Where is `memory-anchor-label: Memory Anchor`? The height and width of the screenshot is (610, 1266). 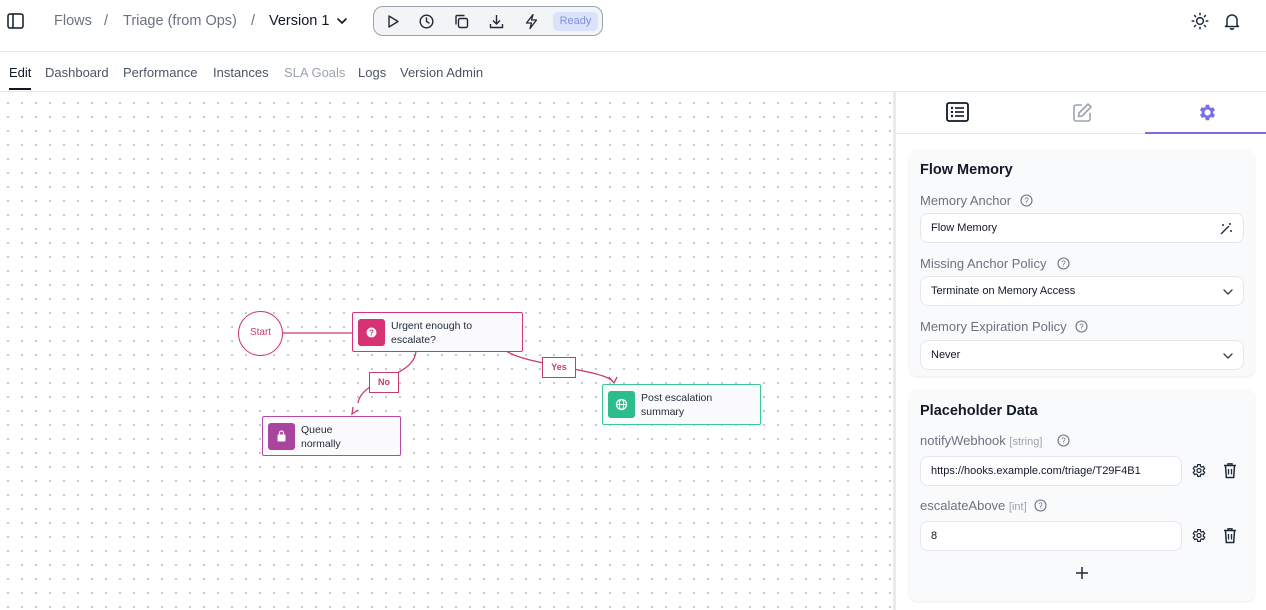
memory-anchor-label: Memory Anchor is located at coordinates (966, 200).